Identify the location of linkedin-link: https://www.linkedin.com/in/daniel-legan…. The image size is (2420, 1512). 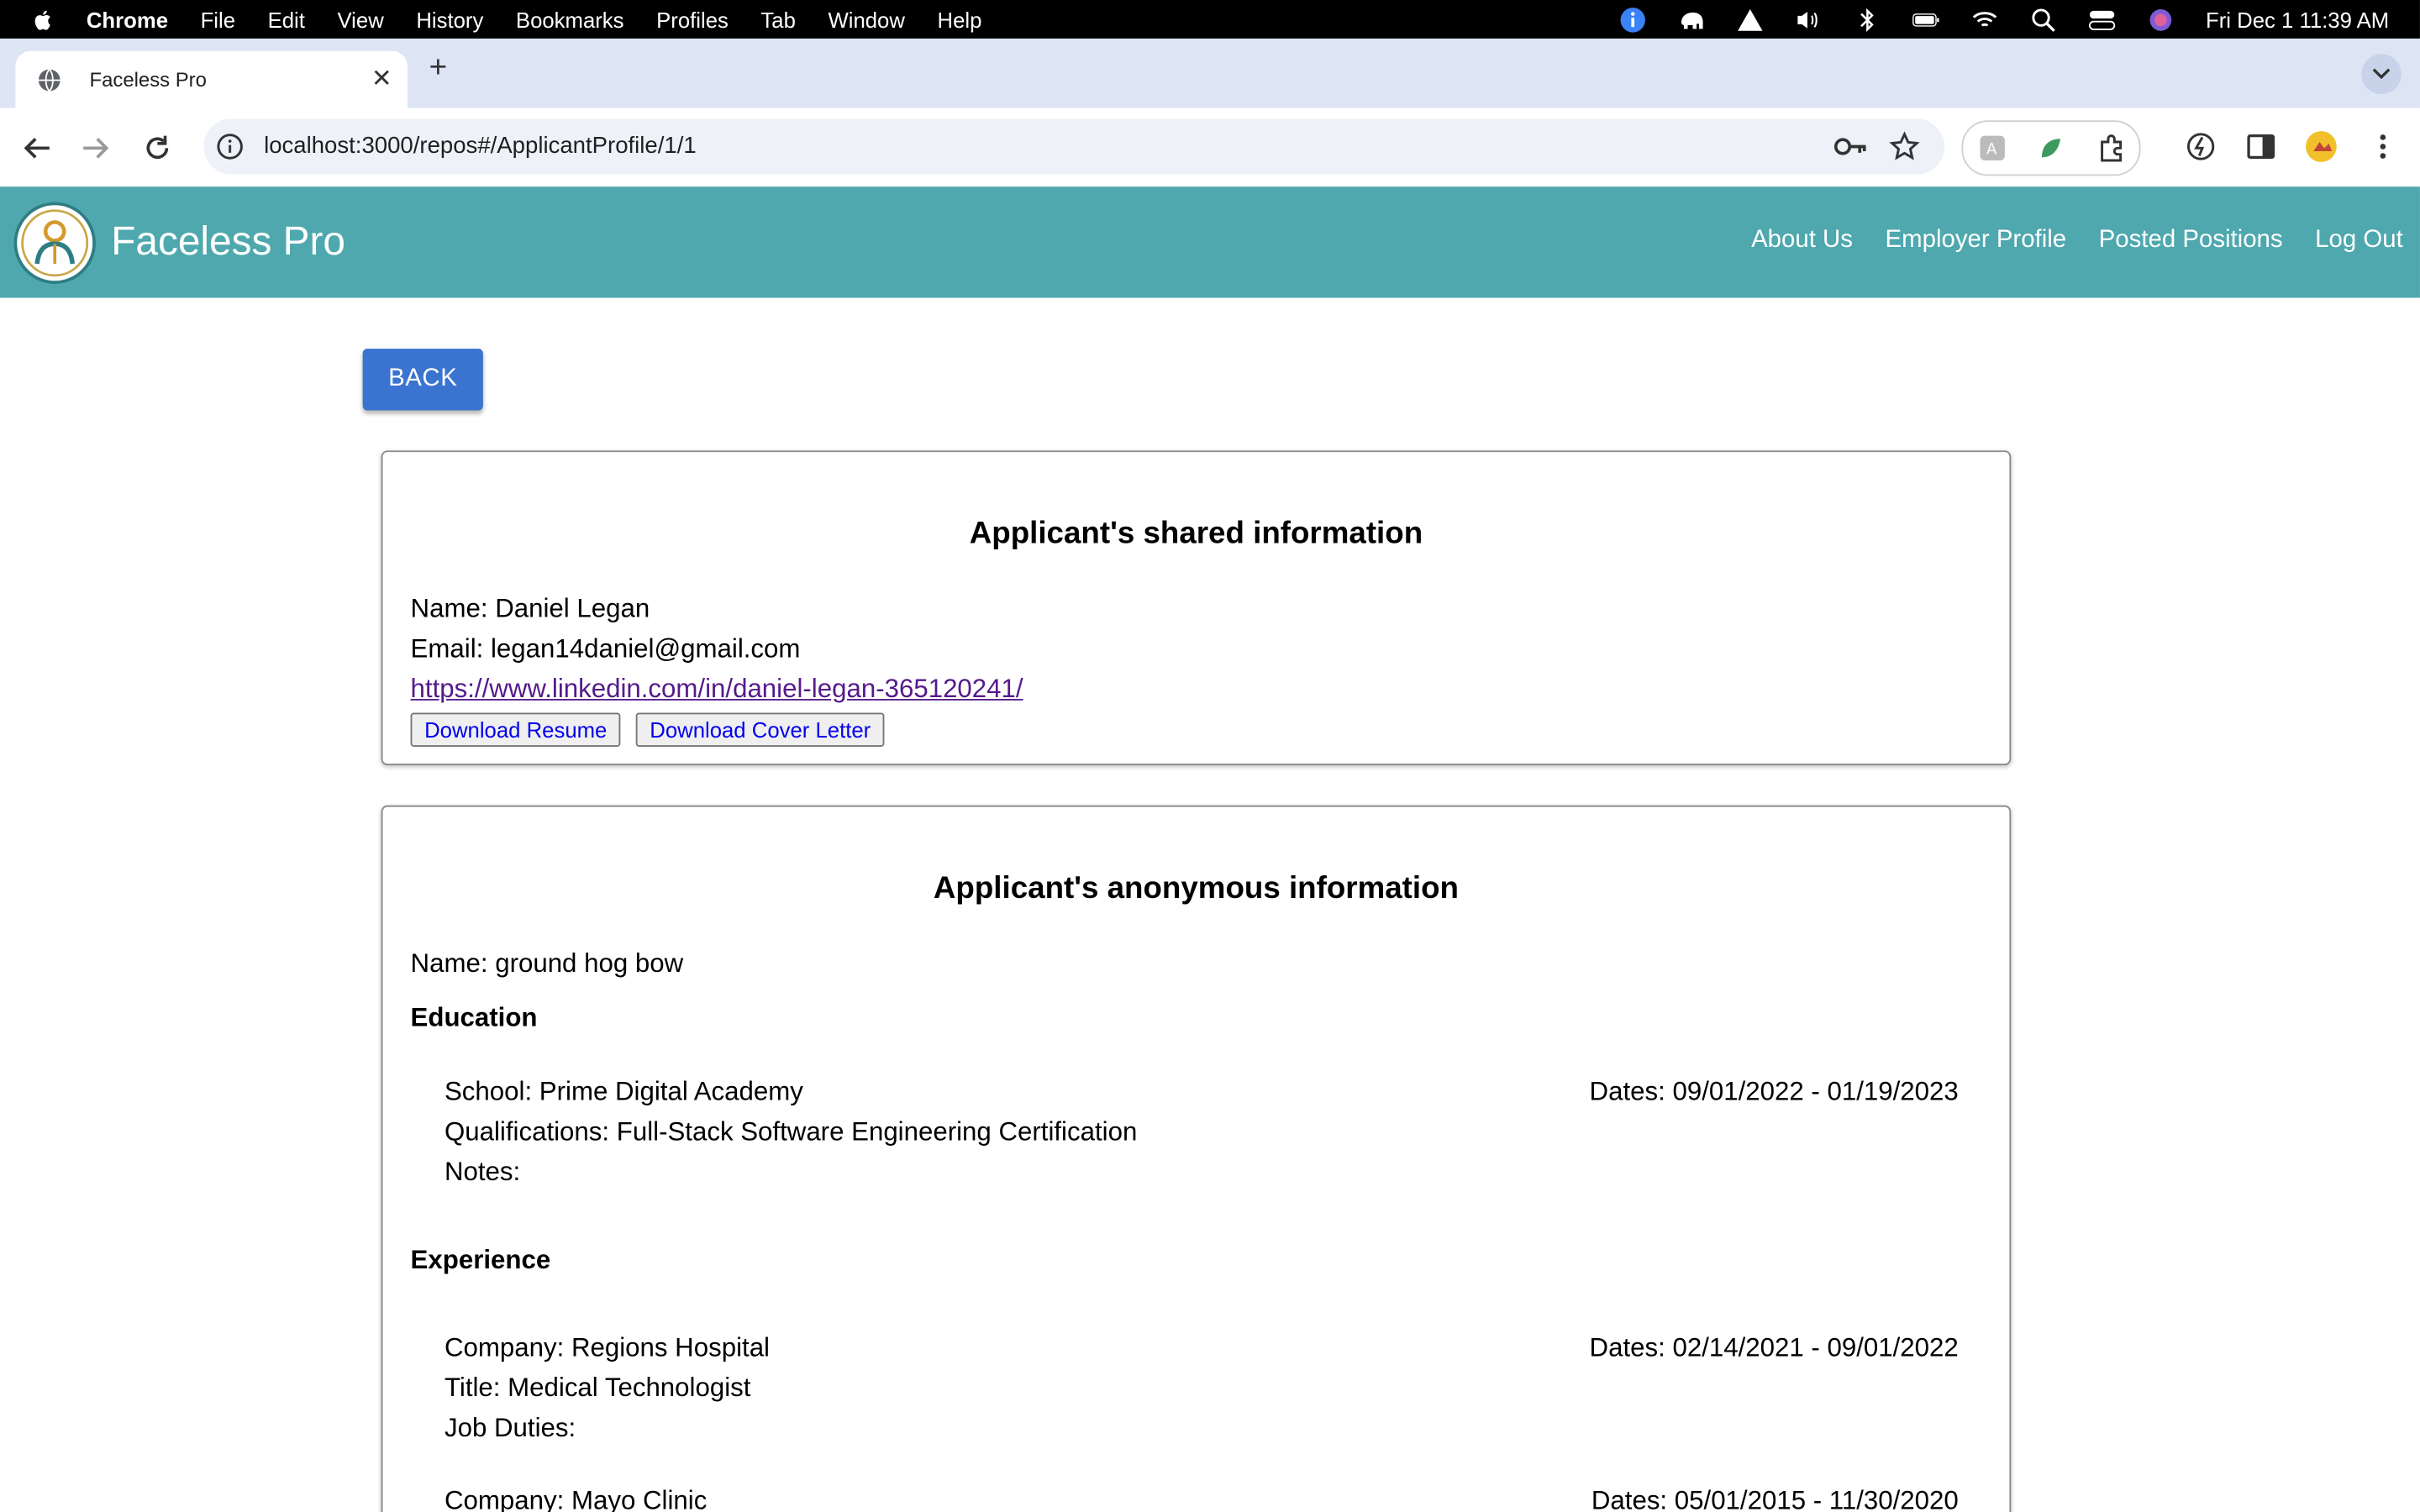
(717, 690).